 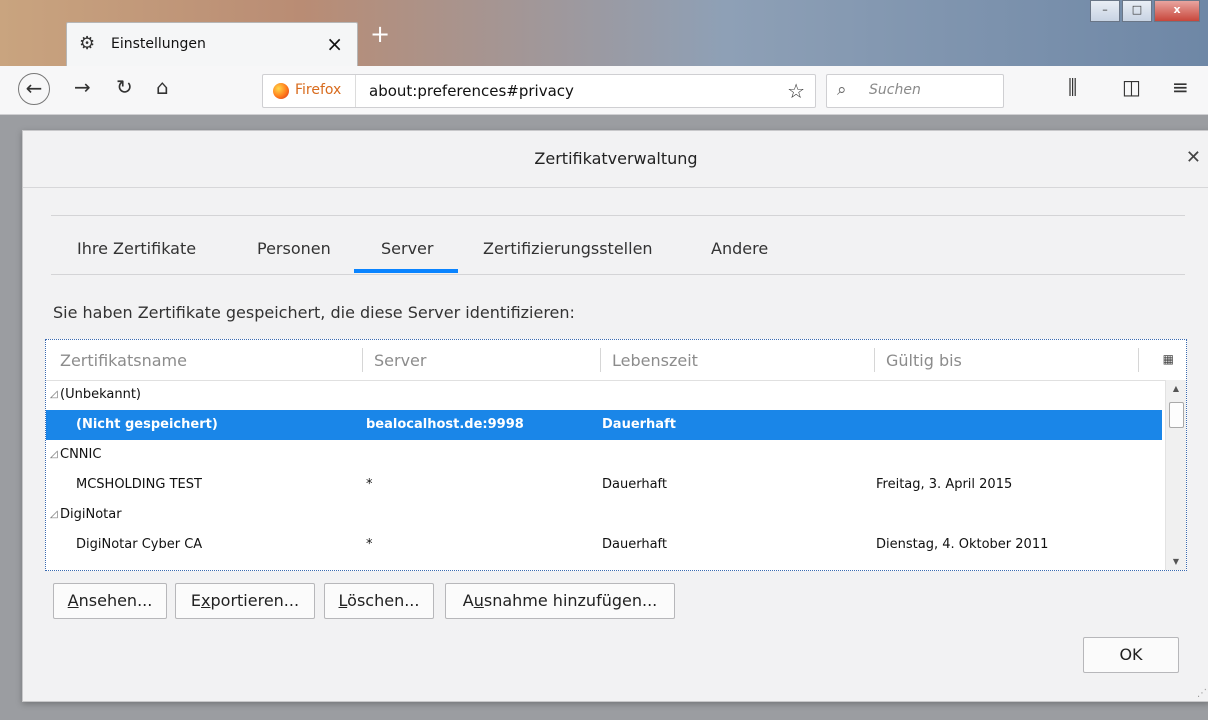 What do you see at coordinates (206, 600) in the screenshot?
I see `mnemonic: x` at bounding box center [206, 600].